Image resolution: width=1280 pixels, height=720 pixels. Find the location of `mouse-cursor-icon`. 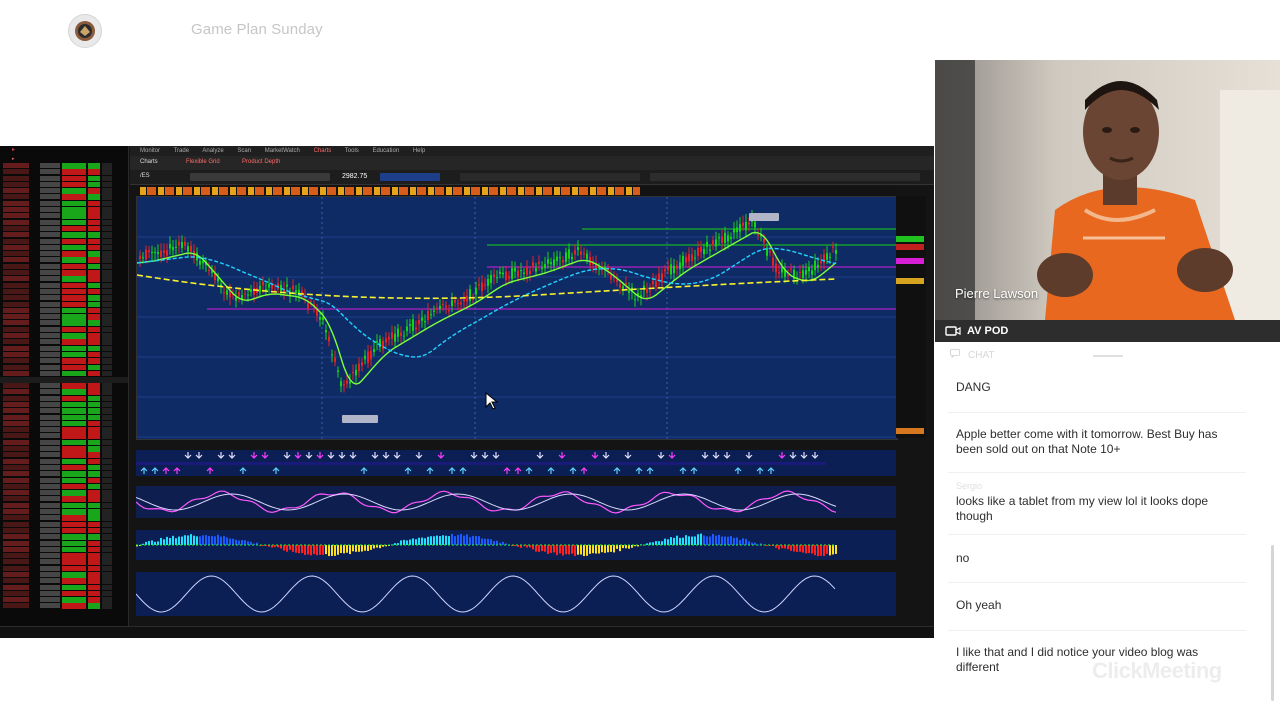

mouse-cursor-icon is located at coordinates (492, 401).